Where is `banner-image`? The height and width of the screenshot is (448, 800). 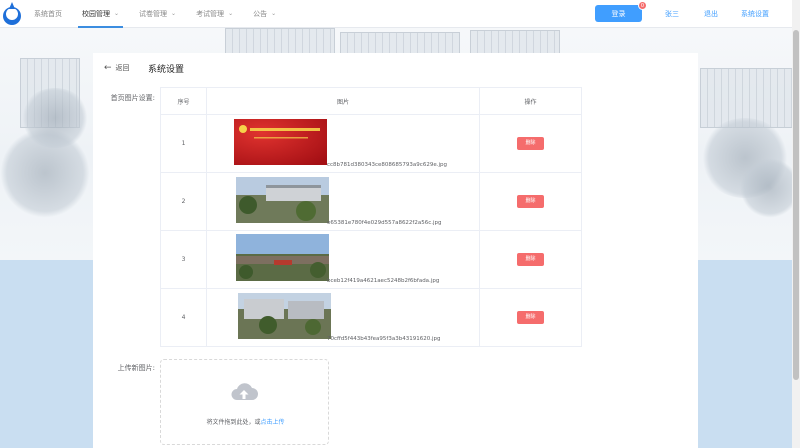 banner-image is located at coordinates (280, 142).